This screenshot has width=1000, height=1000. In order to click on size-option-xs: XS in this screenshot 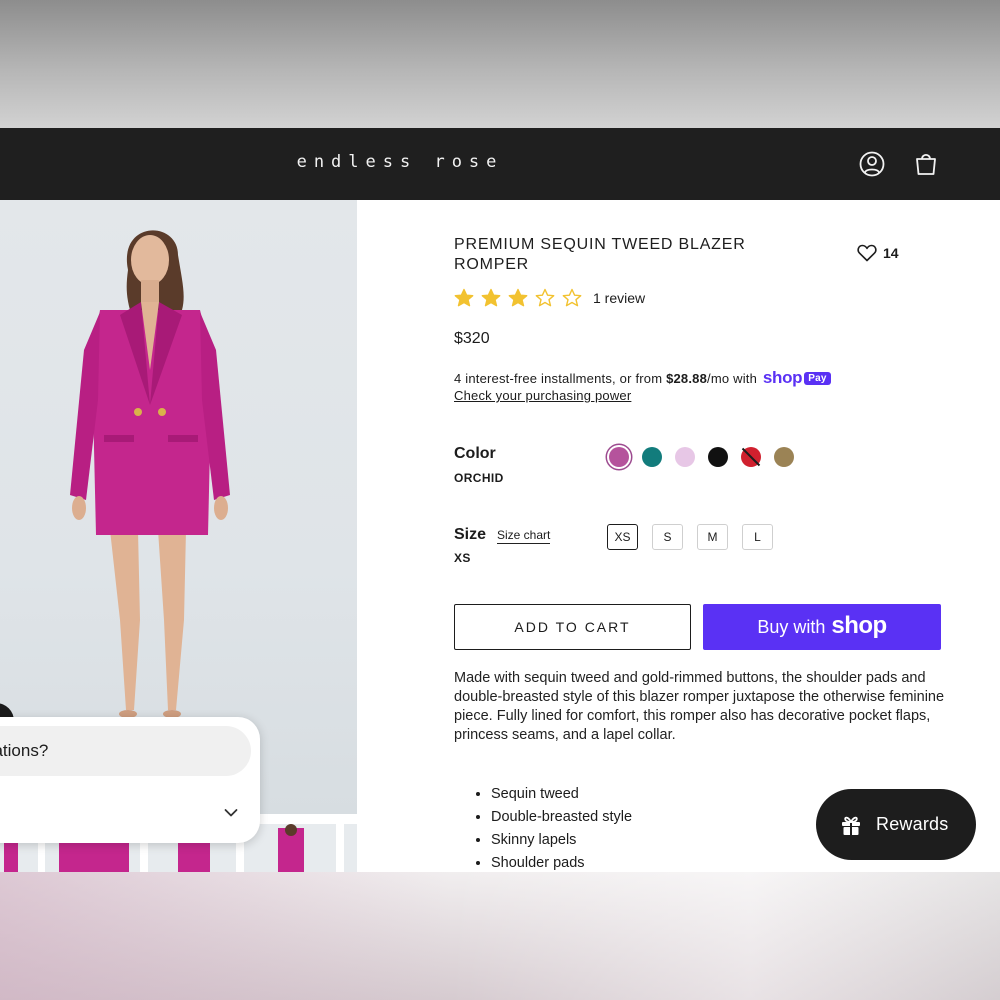, I will do `click(622, 537)`.